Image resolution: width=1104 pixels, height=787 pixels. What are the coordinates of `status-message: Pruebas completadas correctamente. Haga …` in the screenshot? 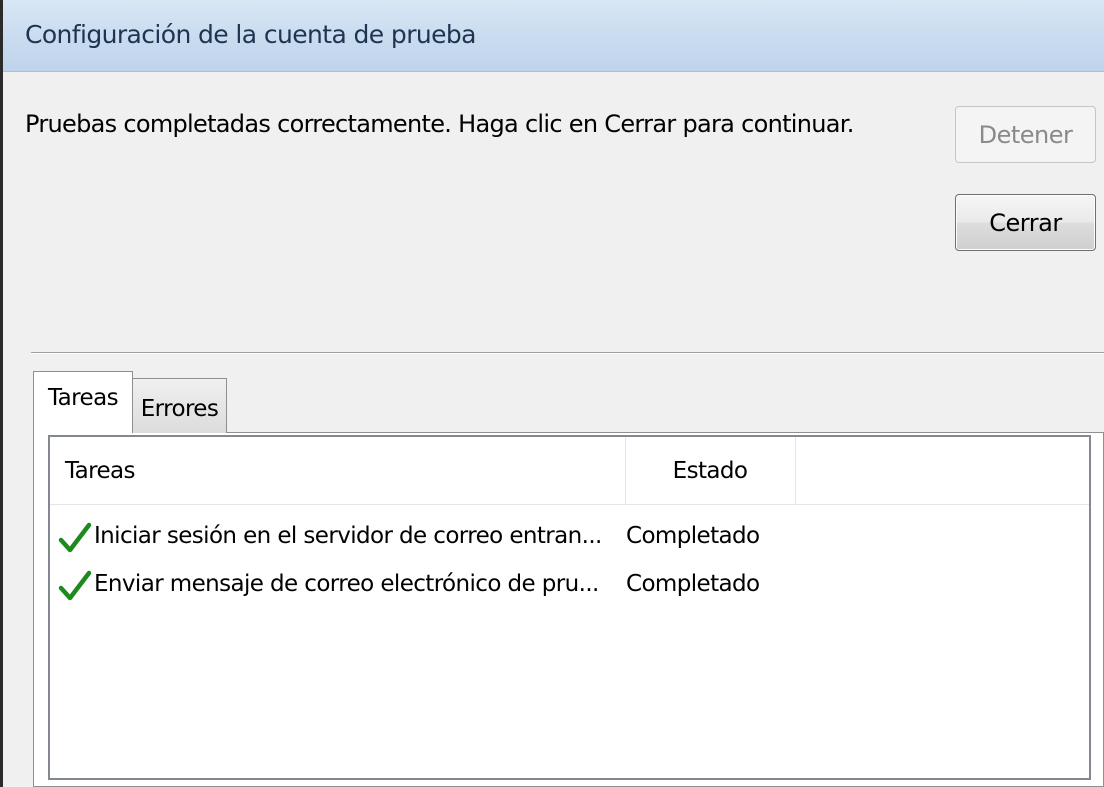 It's located at (439, 124).